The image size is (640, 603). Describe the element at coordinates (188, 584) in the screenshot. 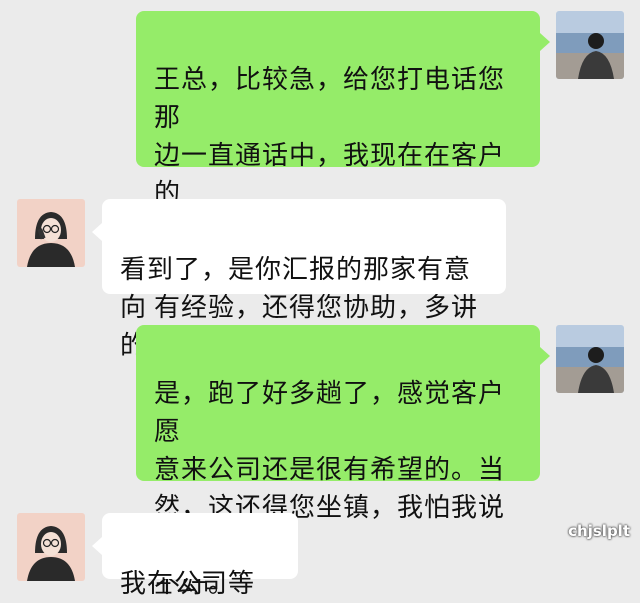

I see `message-text: 我在公司等` at that location.